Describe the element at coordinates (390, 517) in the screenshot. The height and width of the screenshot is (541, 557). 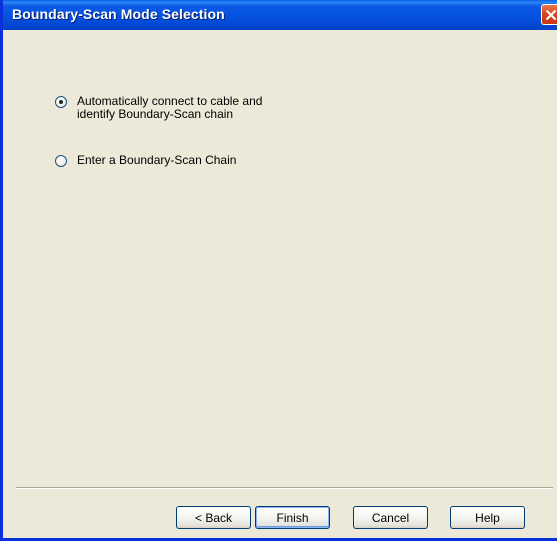
I see `cancel-button: Cancel` at that location.